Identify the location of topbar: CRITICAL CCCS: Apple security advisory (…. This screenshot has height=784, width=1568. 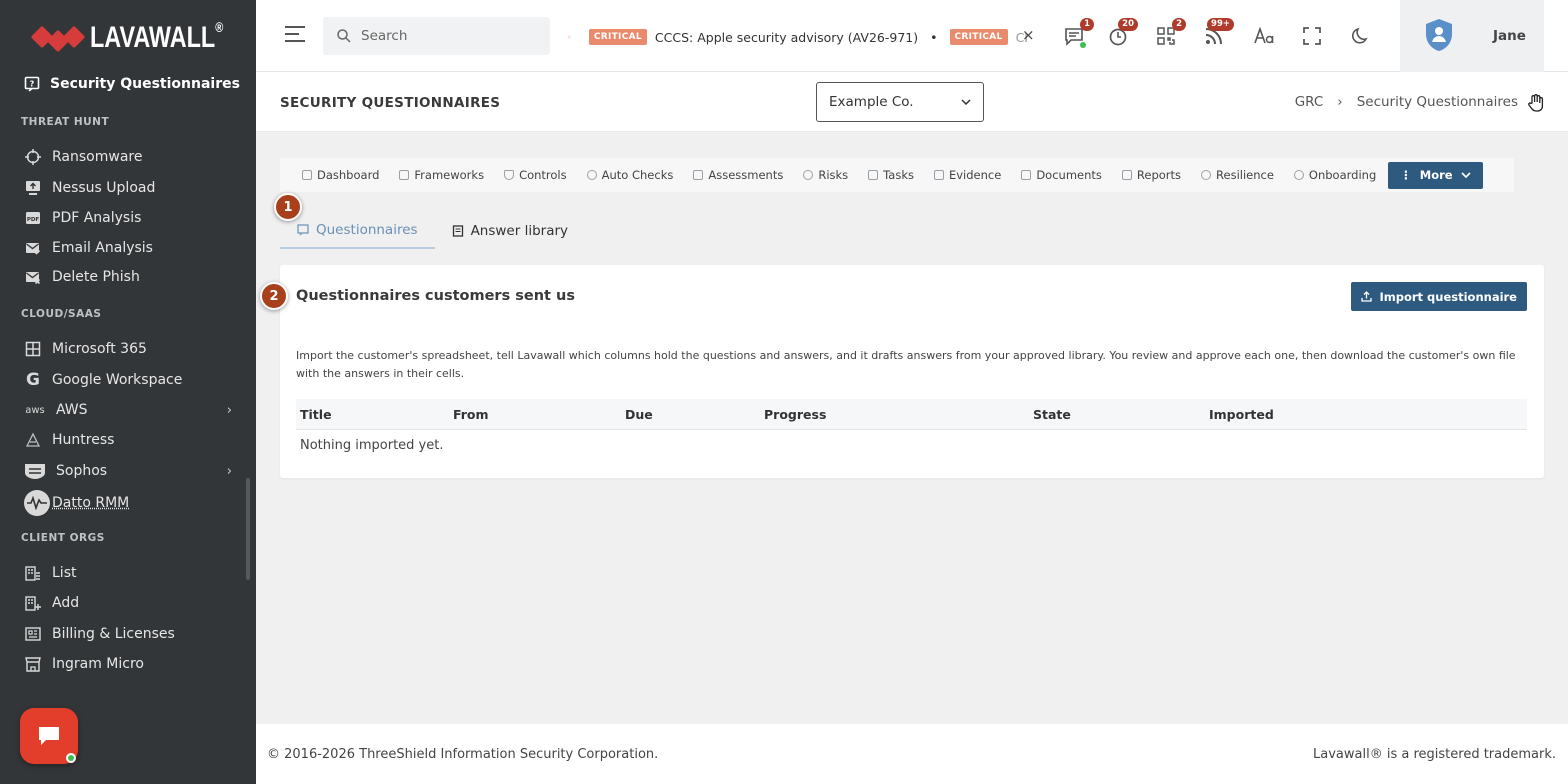
(912, 36).